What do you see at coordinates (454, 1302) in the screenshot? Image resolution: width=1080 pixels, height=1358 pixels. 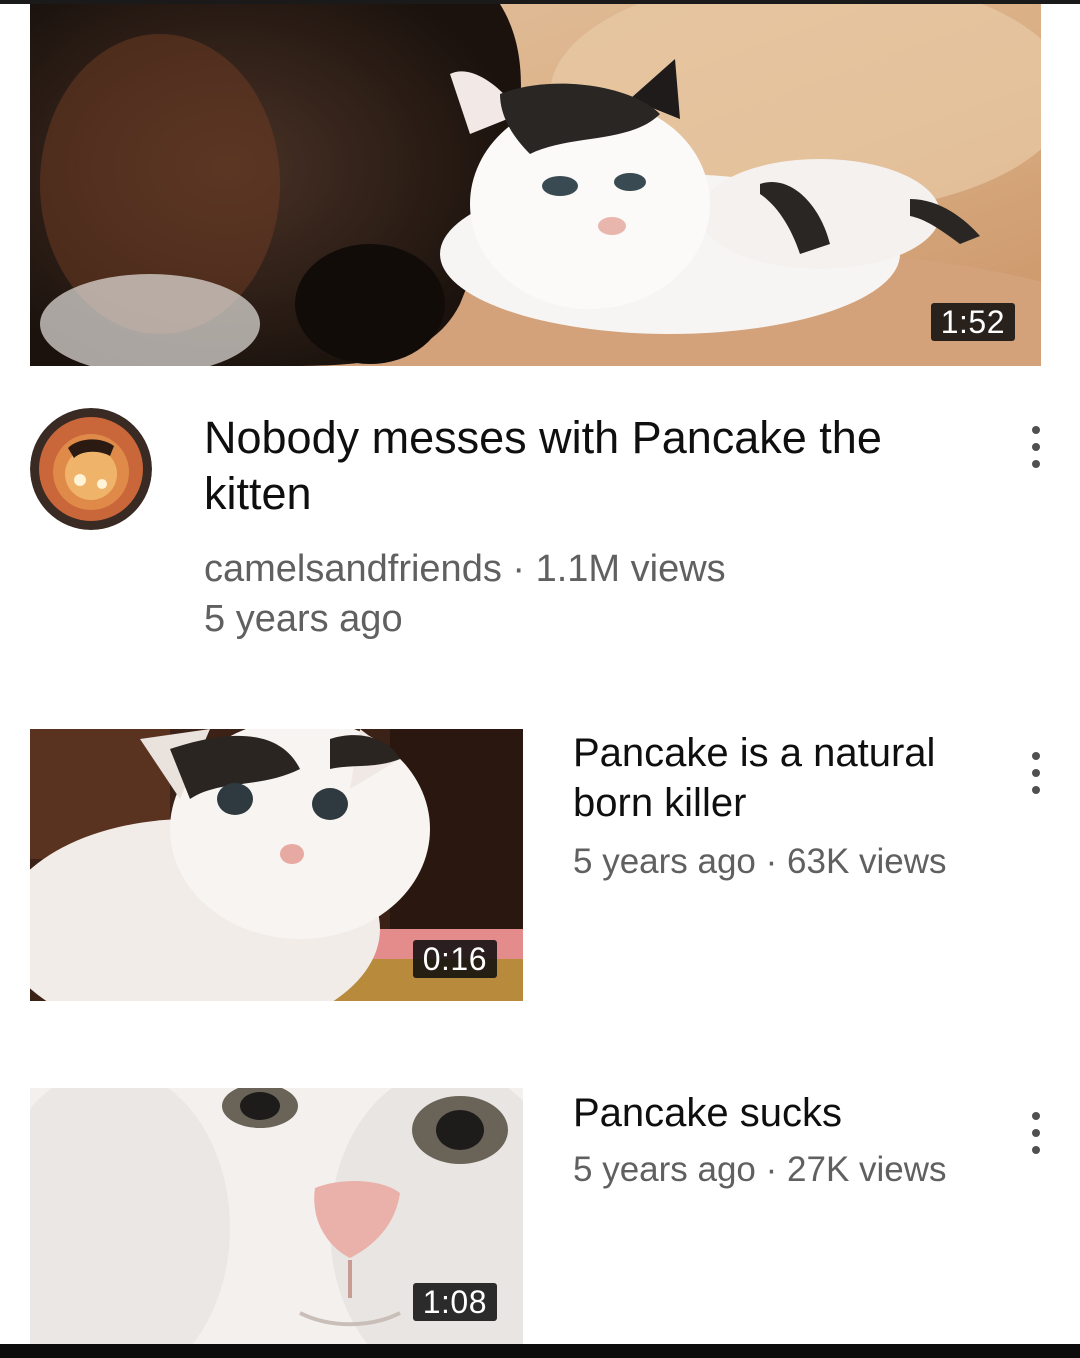 I see `video-duration-badge: 1:08` at bounding box center [454, 1302].